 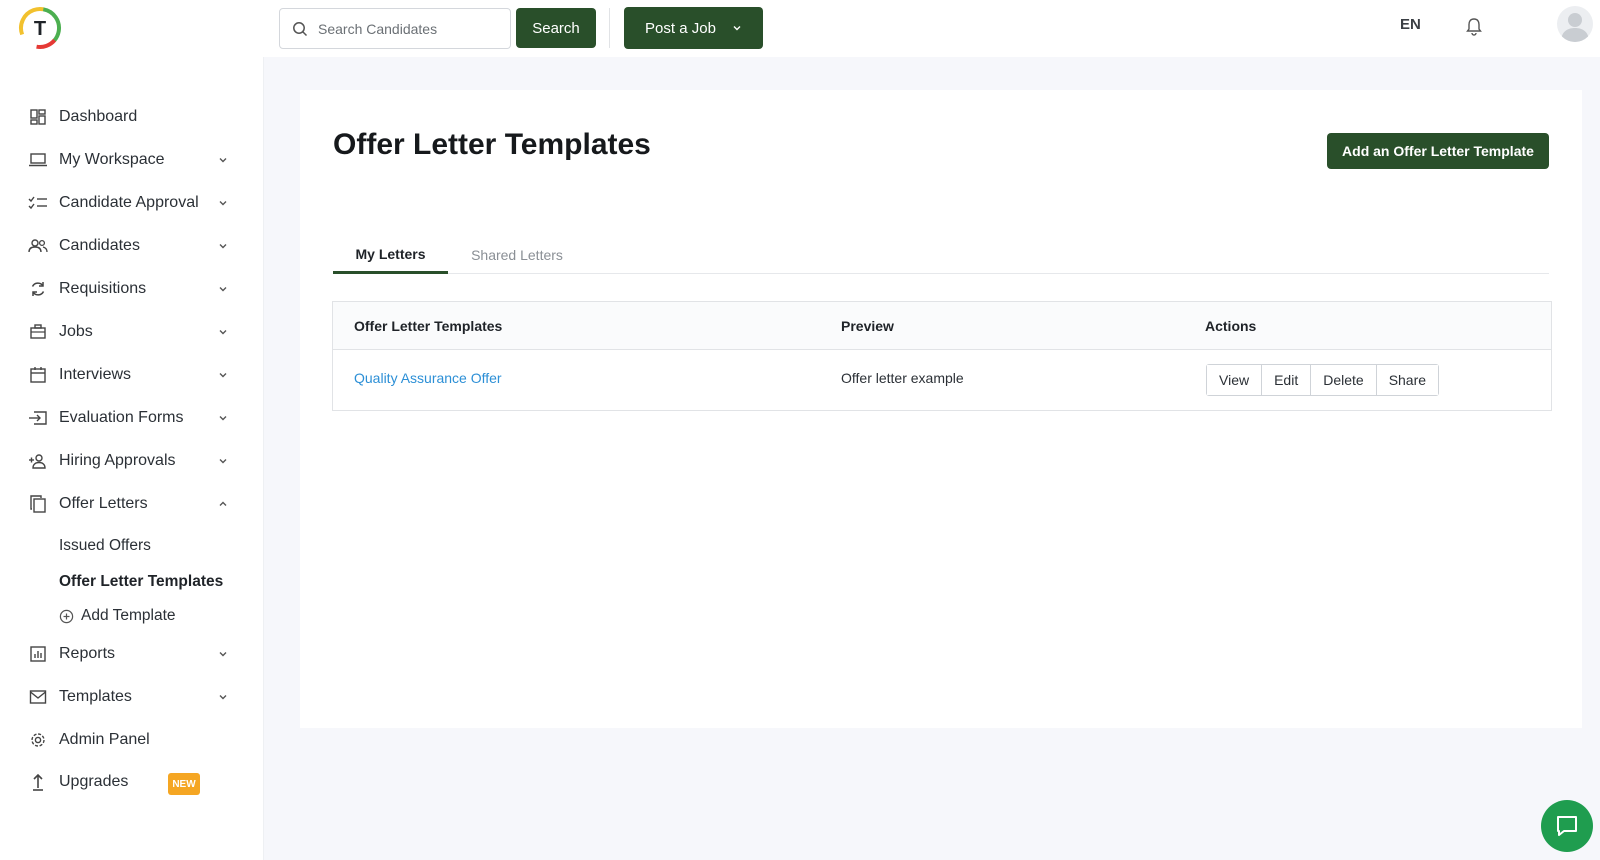 I want to click on sidebar-item-offer-letters: Offer Letters, so click(x=128, y=504).